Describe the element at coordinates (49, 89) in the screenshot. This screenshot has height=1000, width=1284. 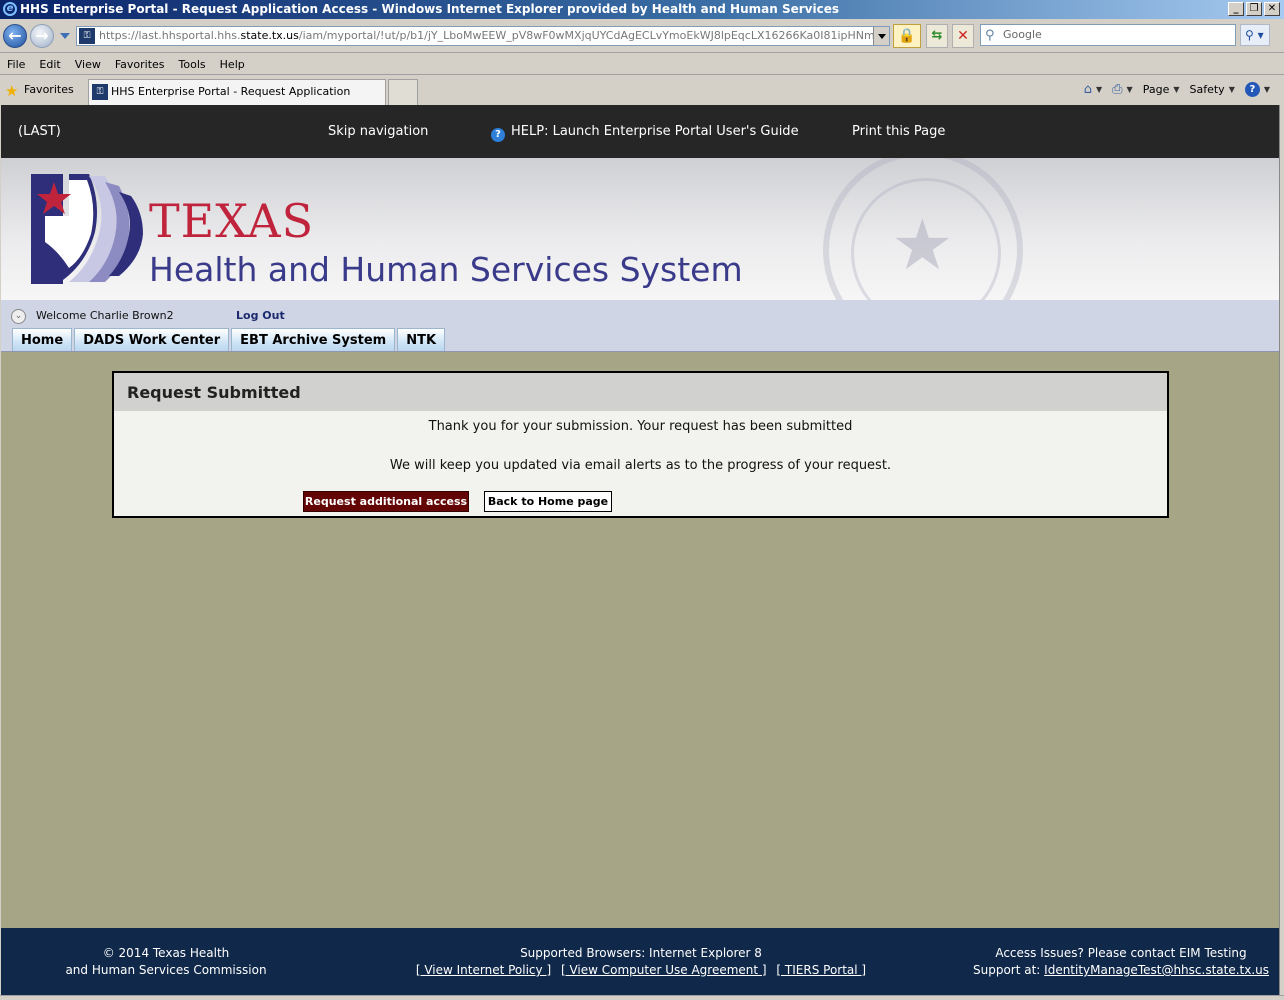
I see `favorites-button: Favorites` at that location.